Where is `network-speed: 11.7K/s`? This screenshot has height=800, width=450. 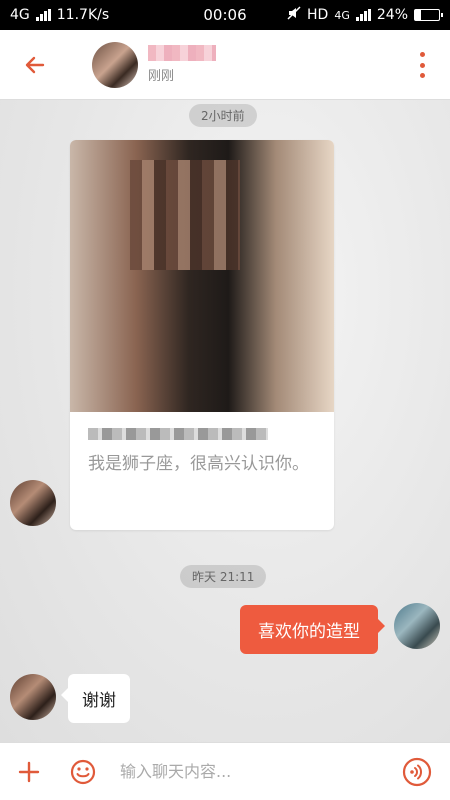
network-speed: 11.7K/s is located at coordinates (83, 15).